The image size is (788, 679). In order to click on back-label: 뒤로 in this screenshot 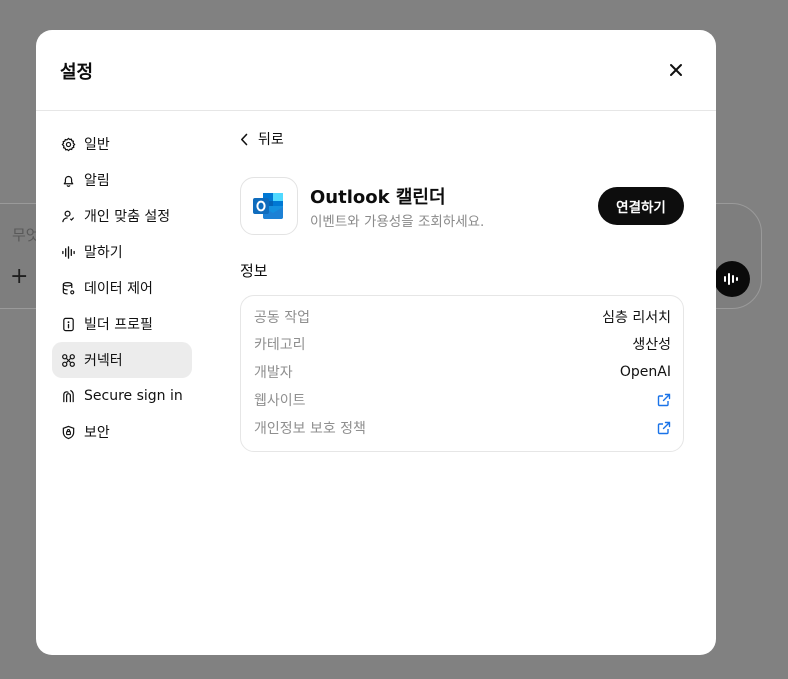, I will do `click(271, 140)`.